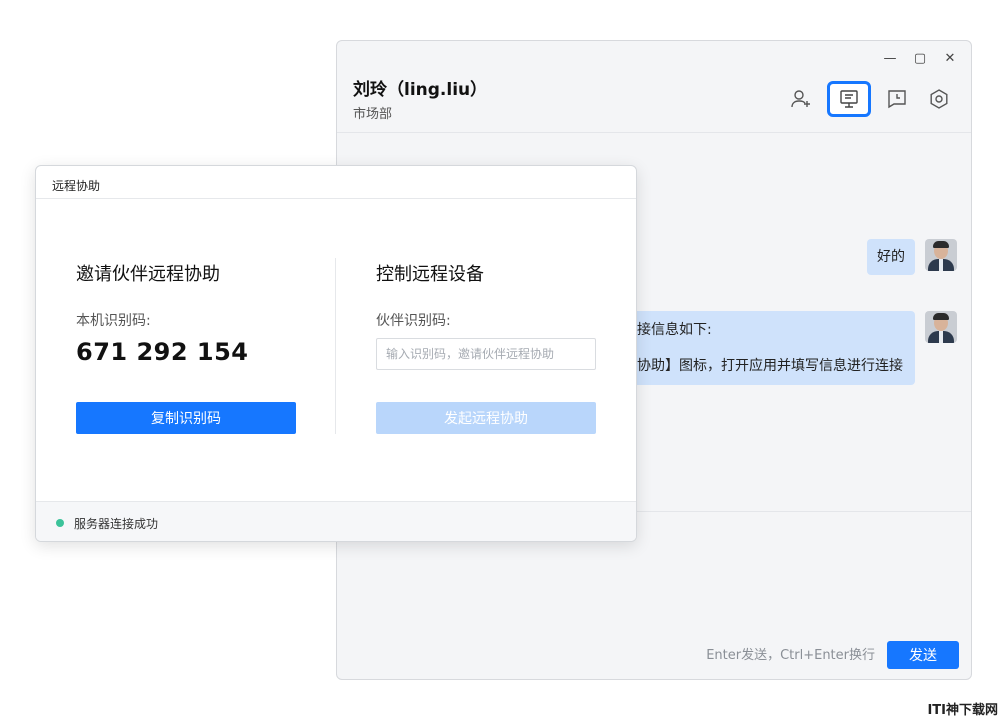 The height and width of the screenshot is (720, 1000). I want to click on dialog-title: 远程协助, so click(76, 186).